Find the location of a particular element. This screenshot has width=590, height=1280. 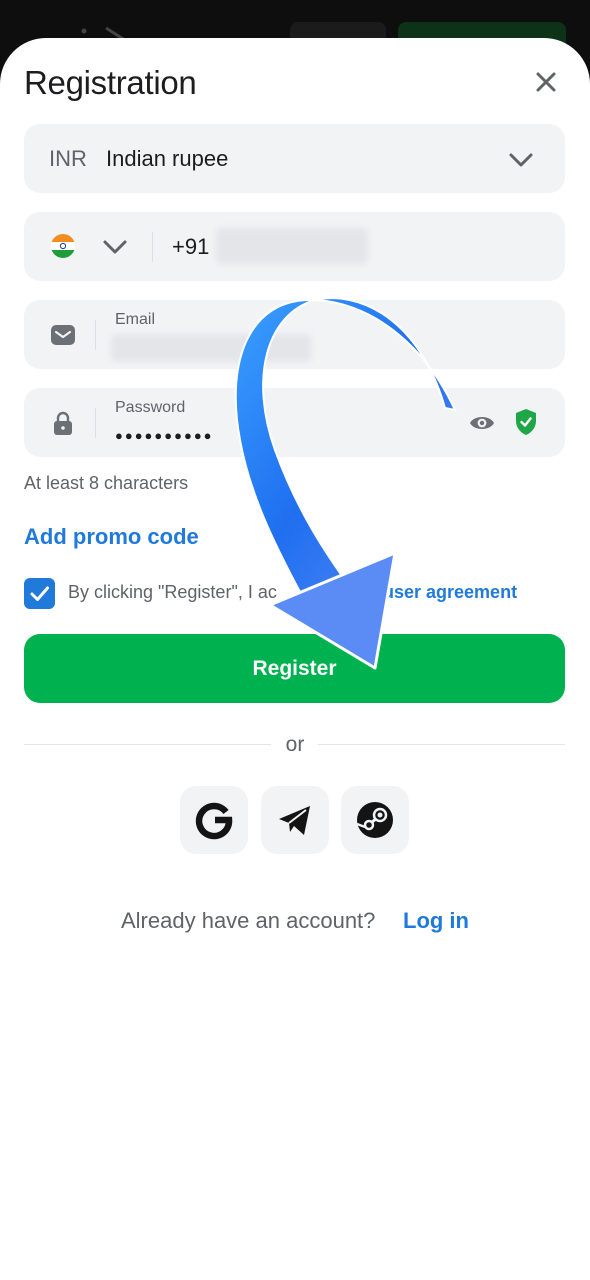

email-value-redacted is located at coordinates (211, 348).